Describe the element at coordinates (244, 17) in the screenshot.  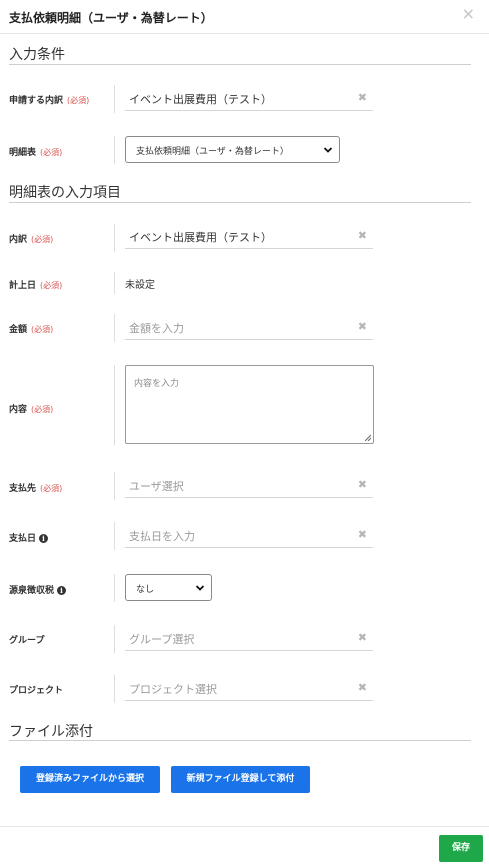
I see `modal-header: 支払依頼明細（ユーザ・為替レート） ×` at that location.